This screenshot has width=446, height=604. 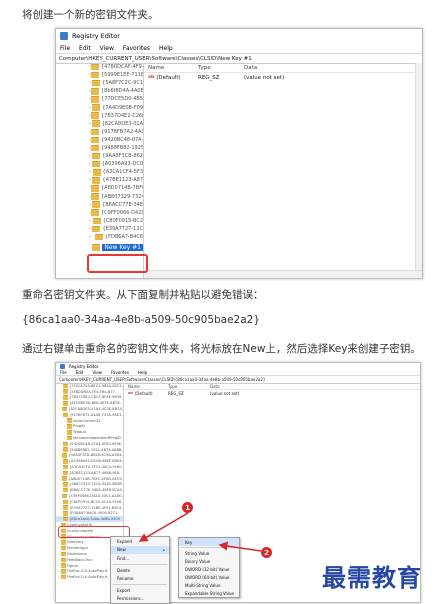 What do you see at coordinates (140, 550) in the screenshot?
I see `context-menu-new: New ▸` at bounding box center [140, 550].